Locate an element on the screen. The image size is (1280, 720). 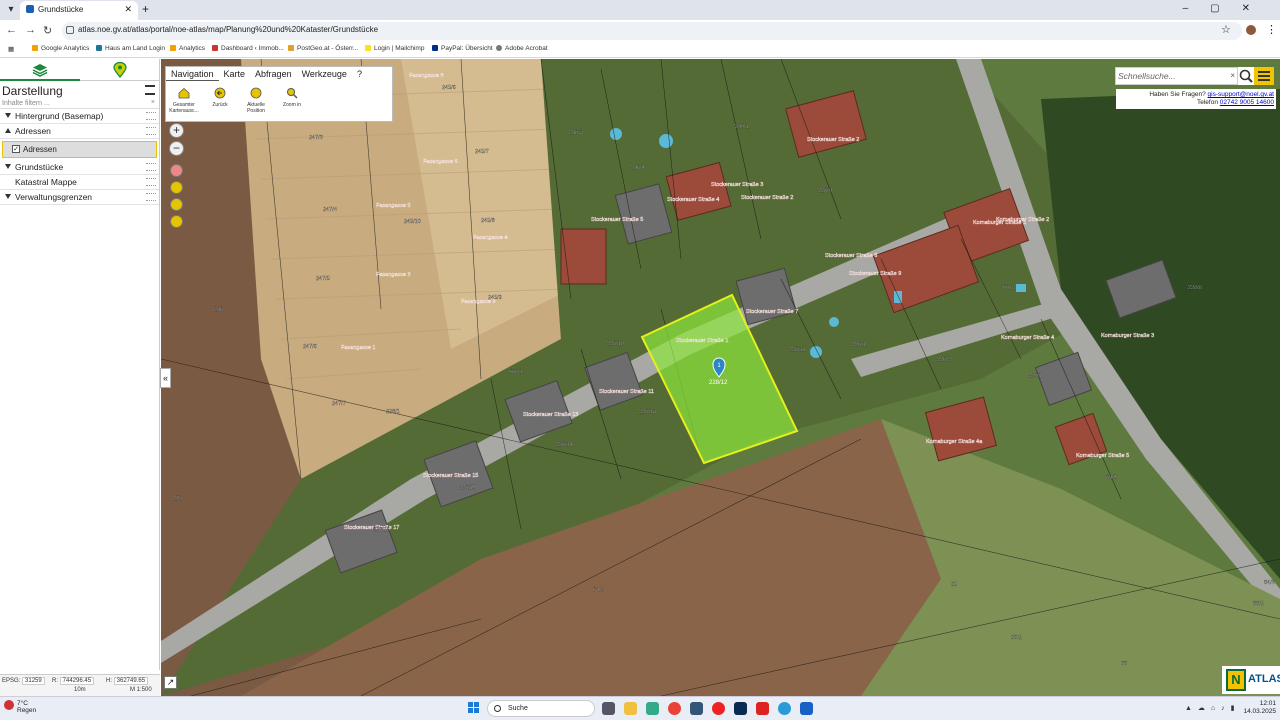
tab-werkzeuge: Werkzeuge is located at coordinates (324, 74).